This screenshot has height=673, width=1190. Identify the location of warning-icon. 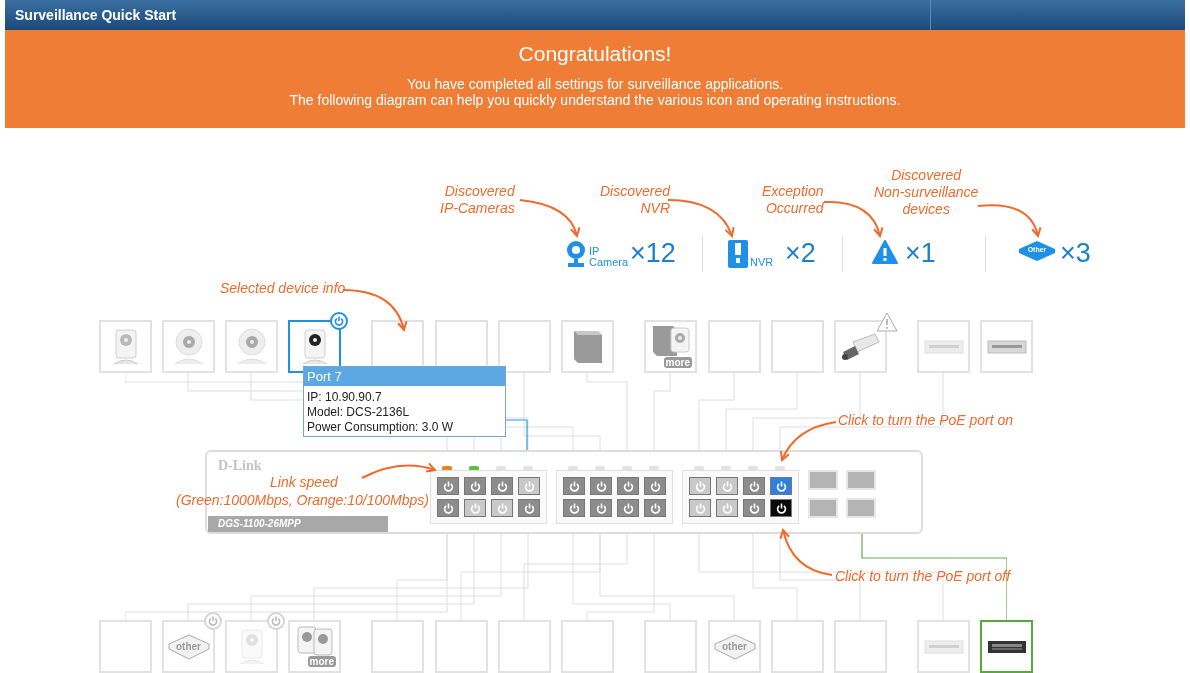
(885, 252).